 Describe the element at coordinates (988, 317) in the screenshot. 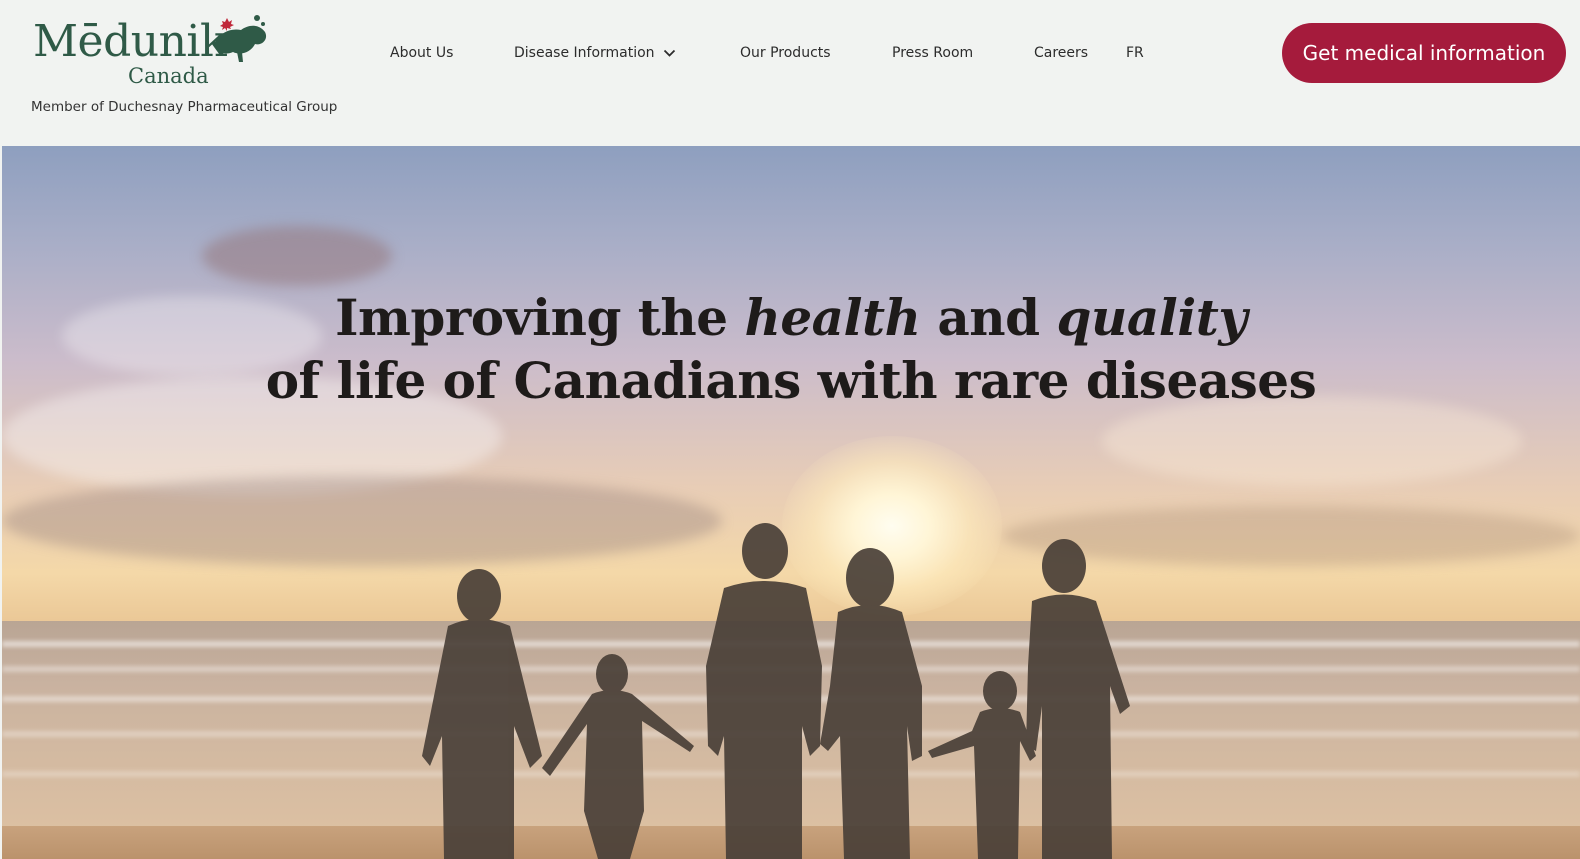

I see `headline-part: and` at that location.